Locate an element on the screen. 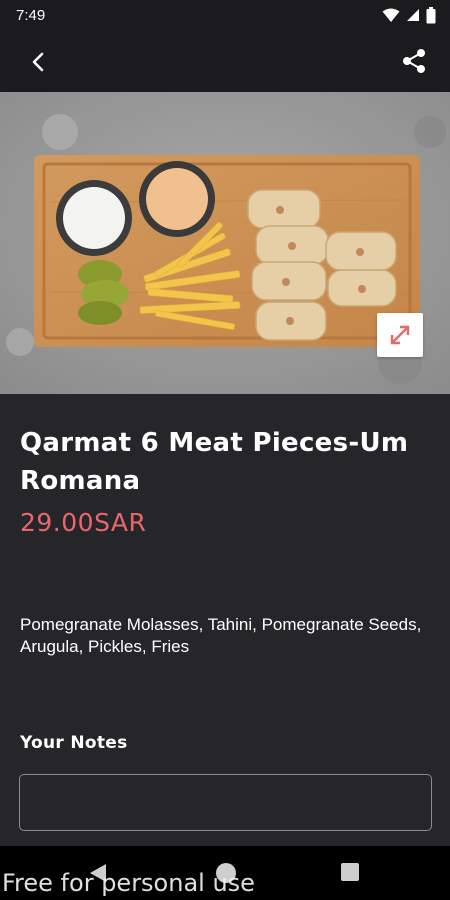 The height and width of the screenshot is (900, 450). share-icon is located at coordinates (414, 61).